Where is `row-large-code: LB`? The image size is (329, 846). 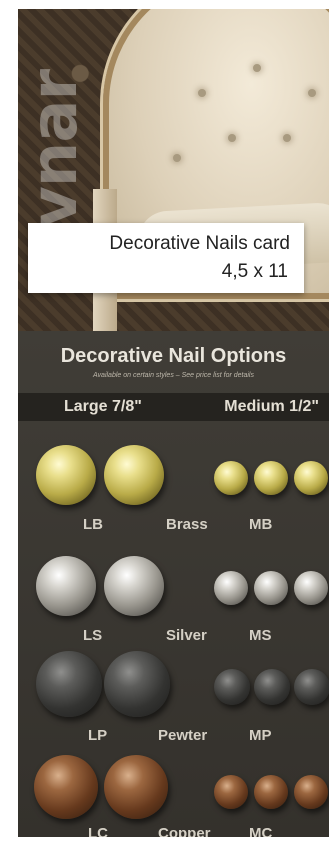
row-large-code: LB is located at coordinates (93, 524).